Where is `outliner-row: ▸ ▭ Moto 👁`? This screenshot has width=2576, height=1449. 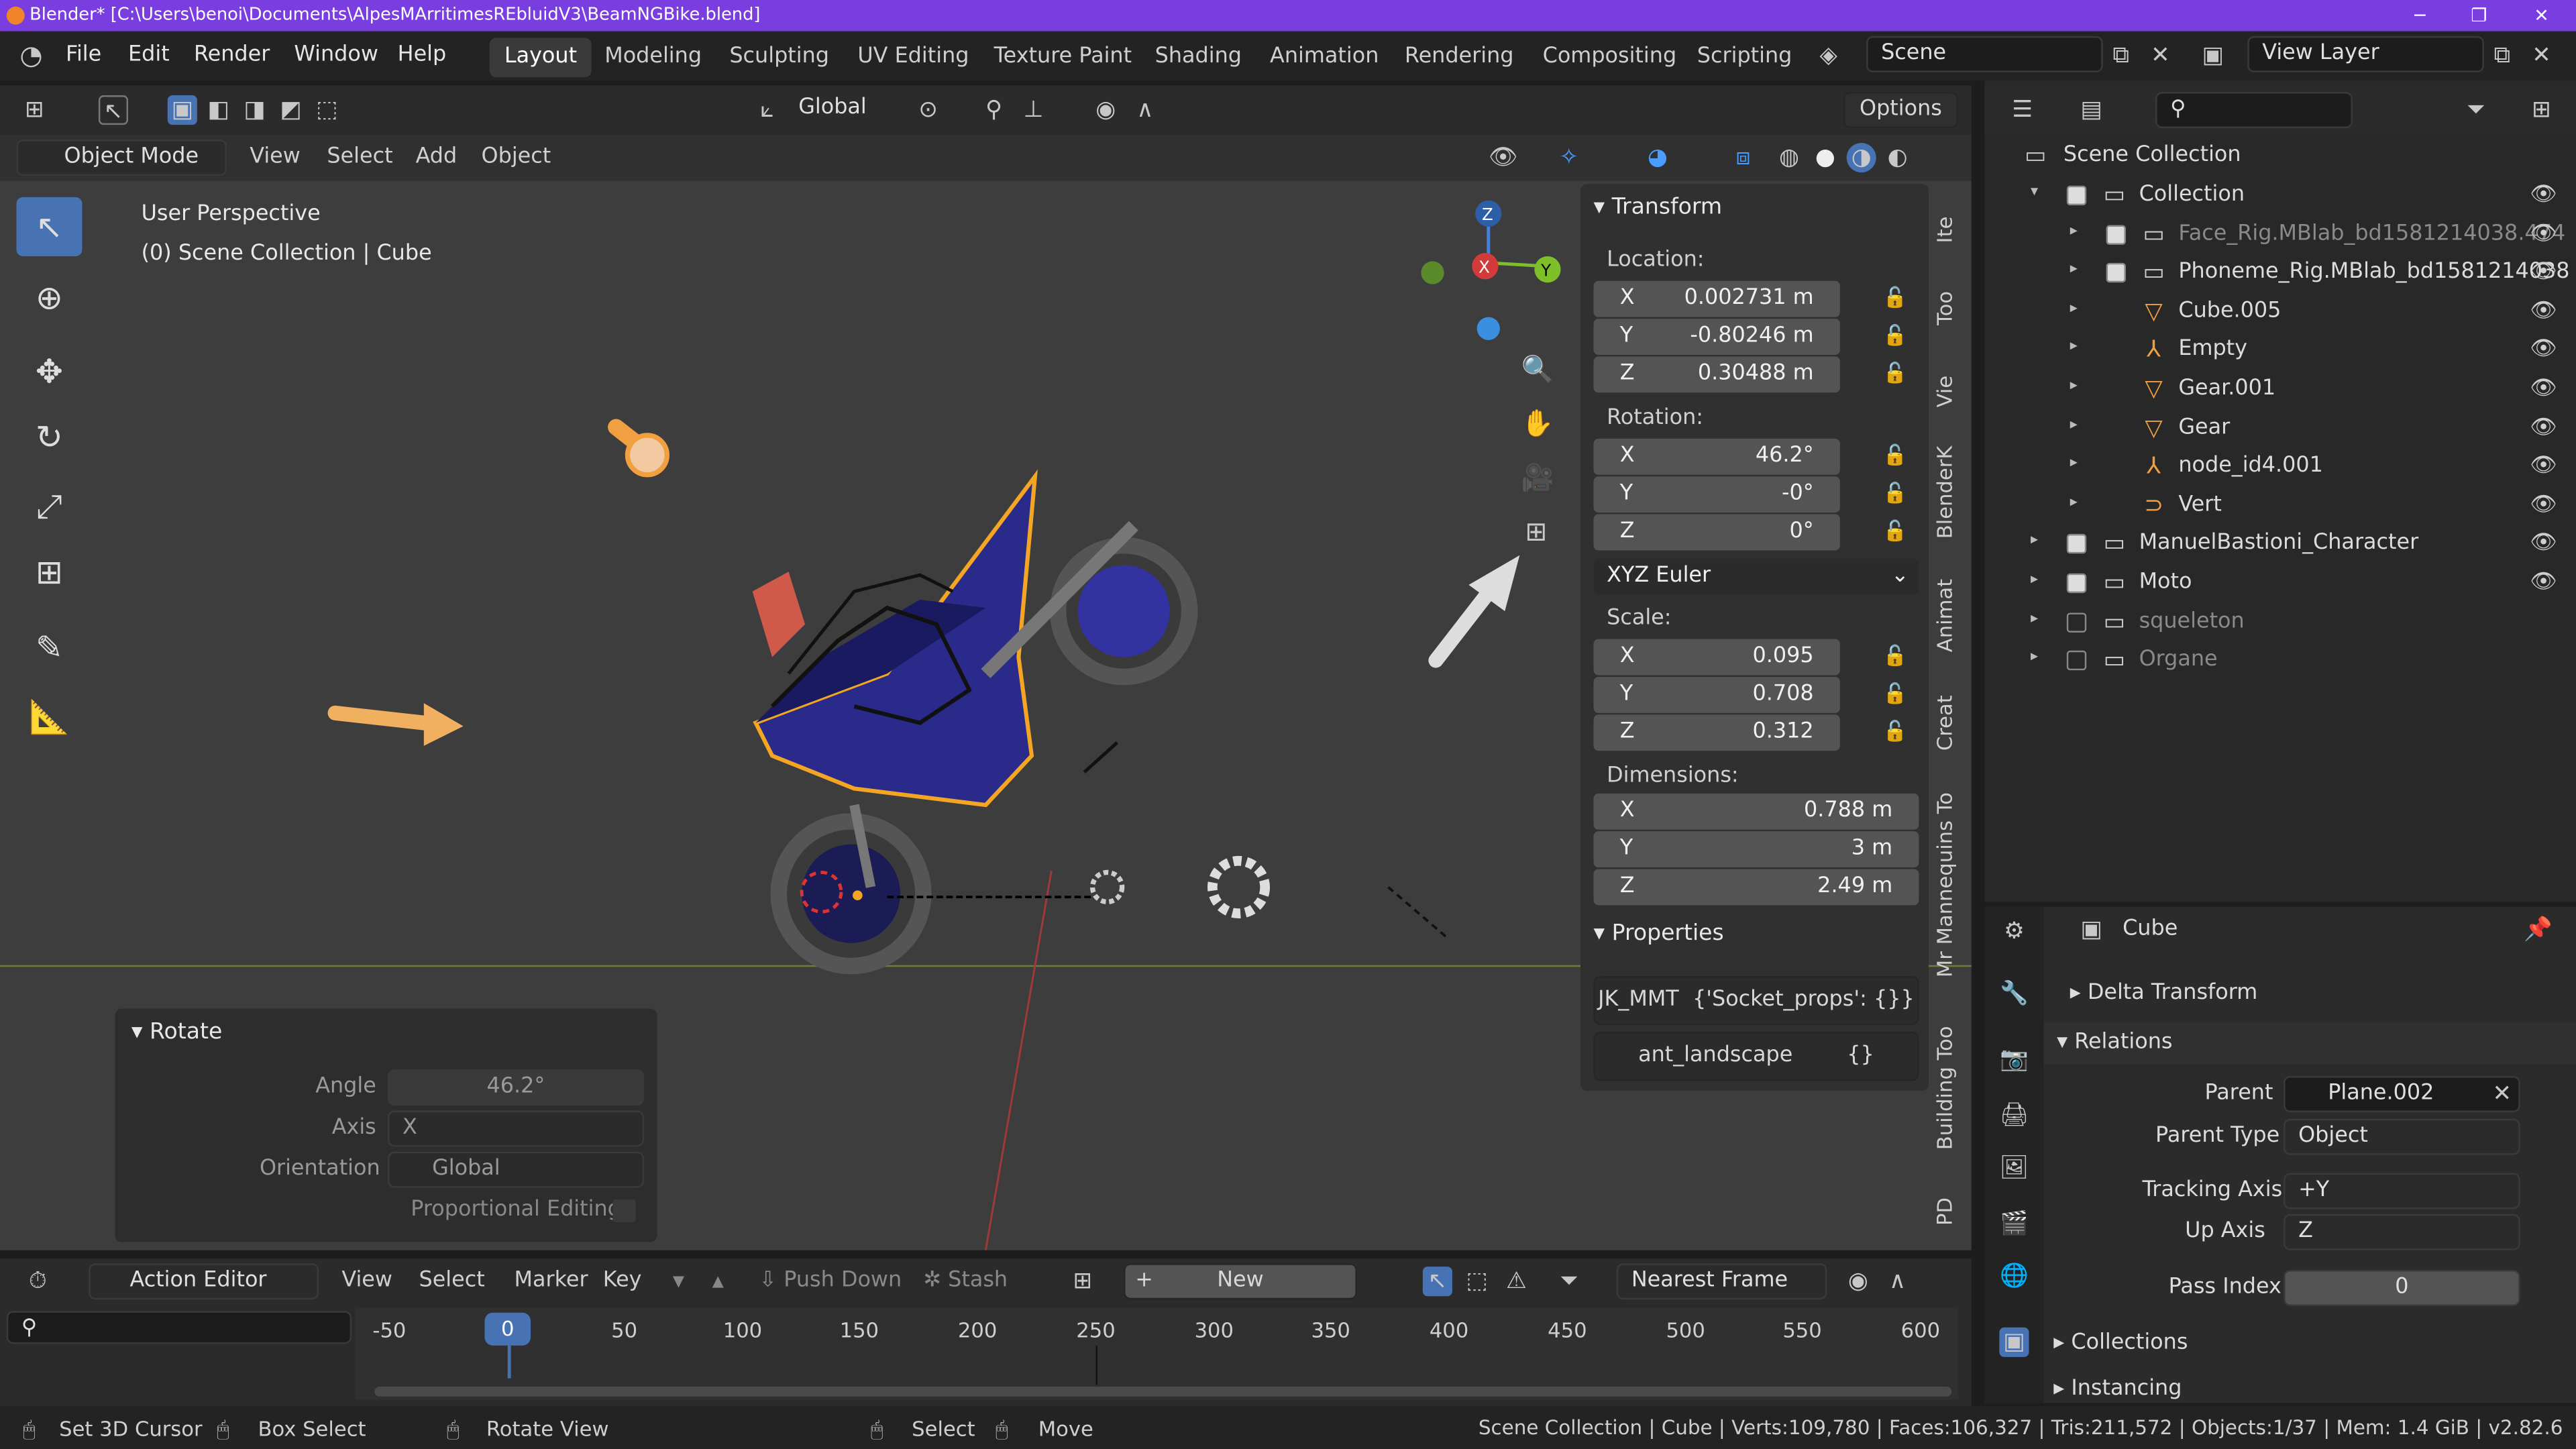 outliner-row: ▸ ▭ Moto 👁 is located at coordinates (2280, 583).